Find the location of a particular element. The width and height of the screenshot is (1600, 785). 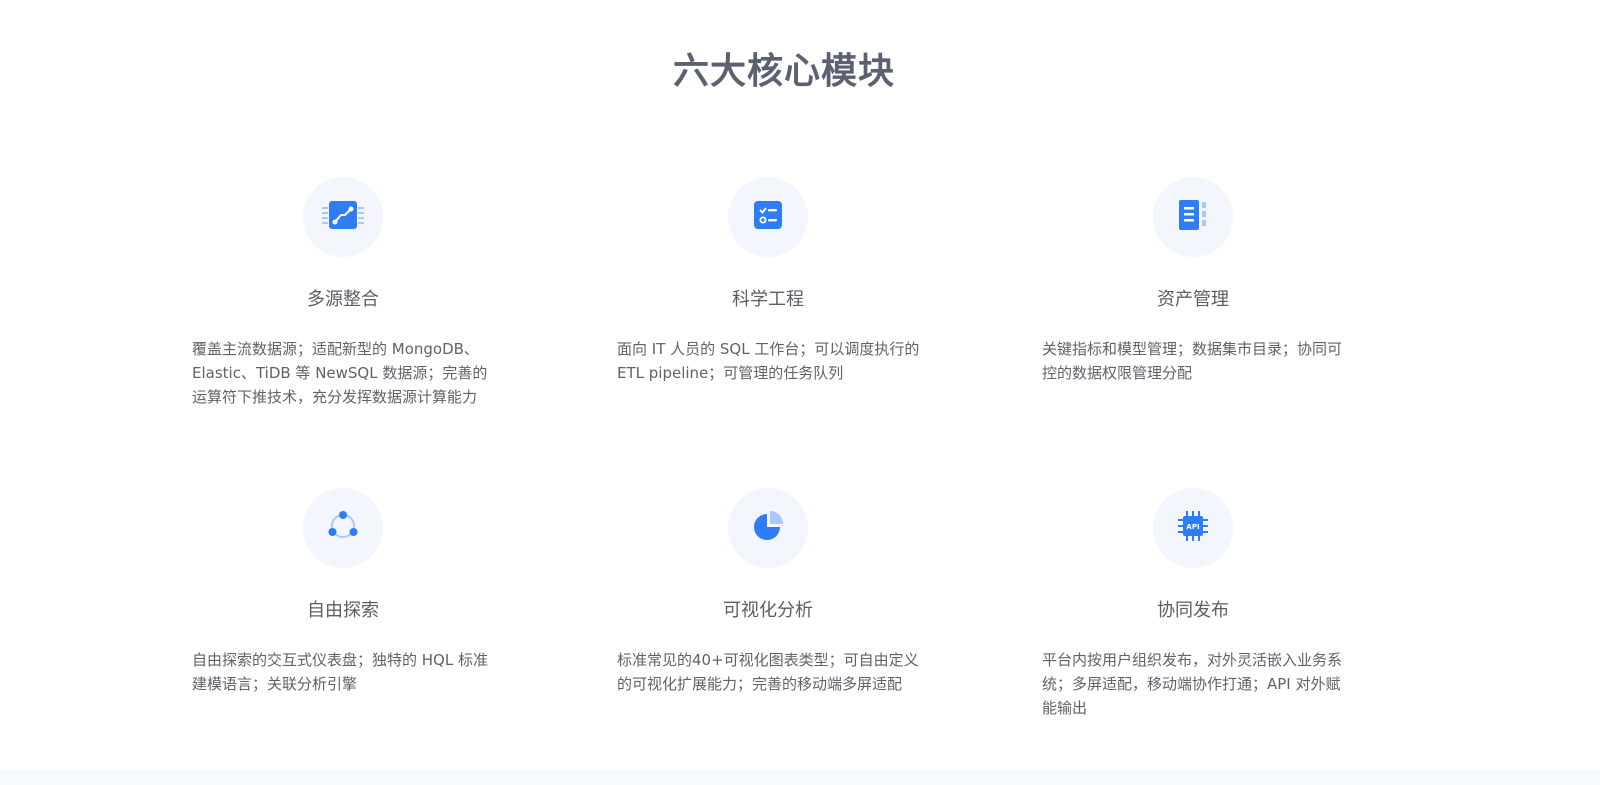

module-title: 可视化分析 is located at coordinates (768, 610).